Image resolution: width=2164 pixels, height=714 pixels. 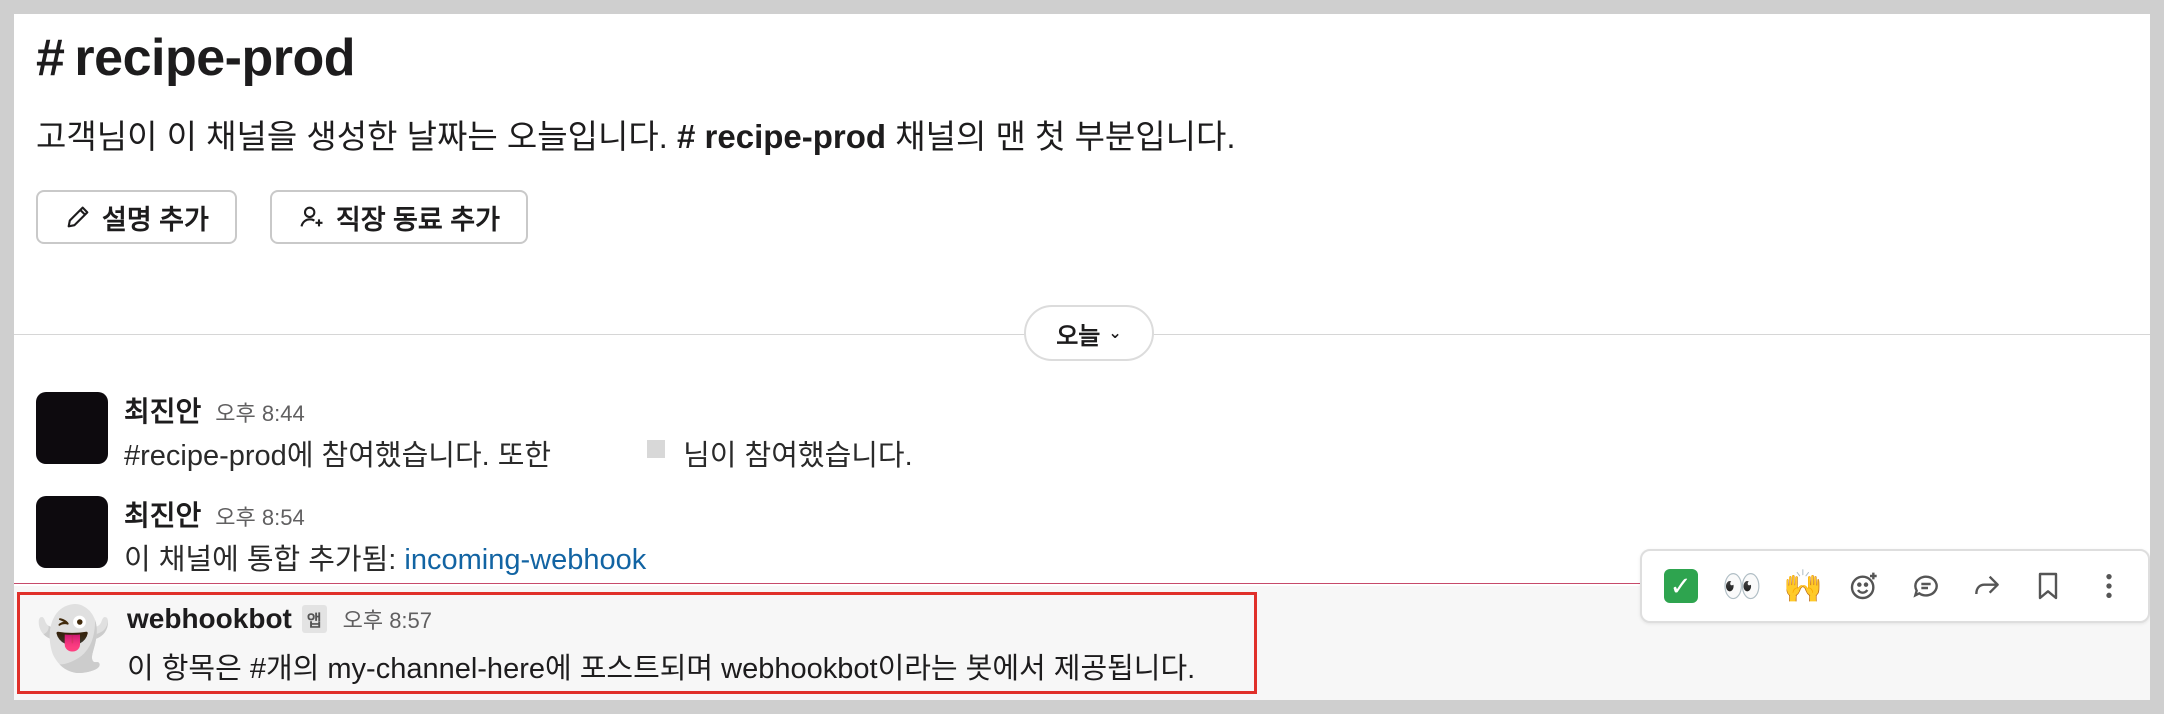 What do you see at coordinates (1987, 586) in the screenshot?
I see `share-icon` at bounding box center [1987, 586].